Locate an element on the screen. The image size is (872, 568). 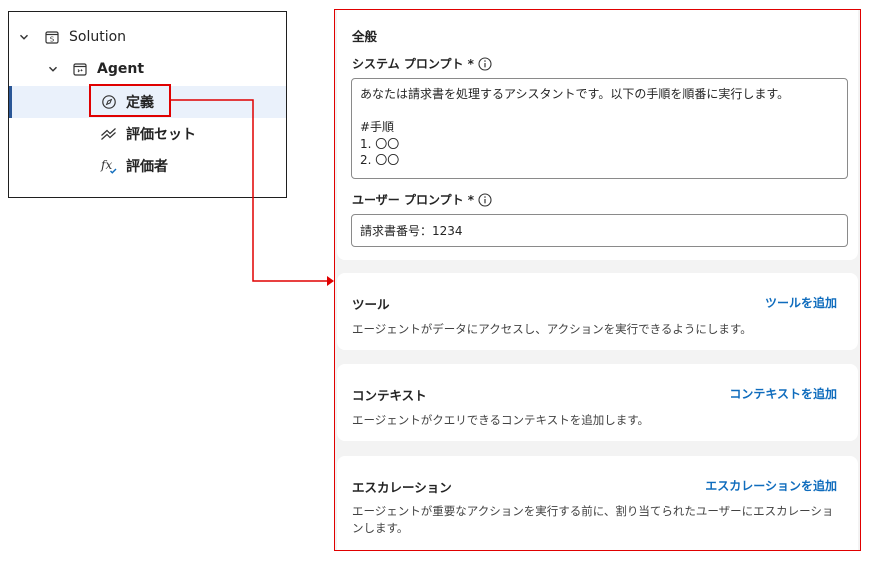
tree-item-label: 評価者 is located at coordinates (147, 167).